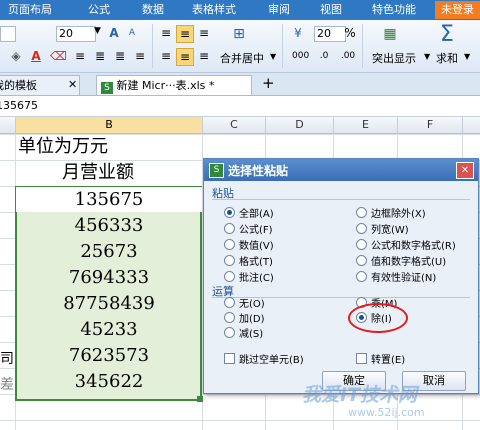  What do you see at coordinates (216, 170) in the screenshot?
I see `app-icon: S` at bounding box center [216, 170].